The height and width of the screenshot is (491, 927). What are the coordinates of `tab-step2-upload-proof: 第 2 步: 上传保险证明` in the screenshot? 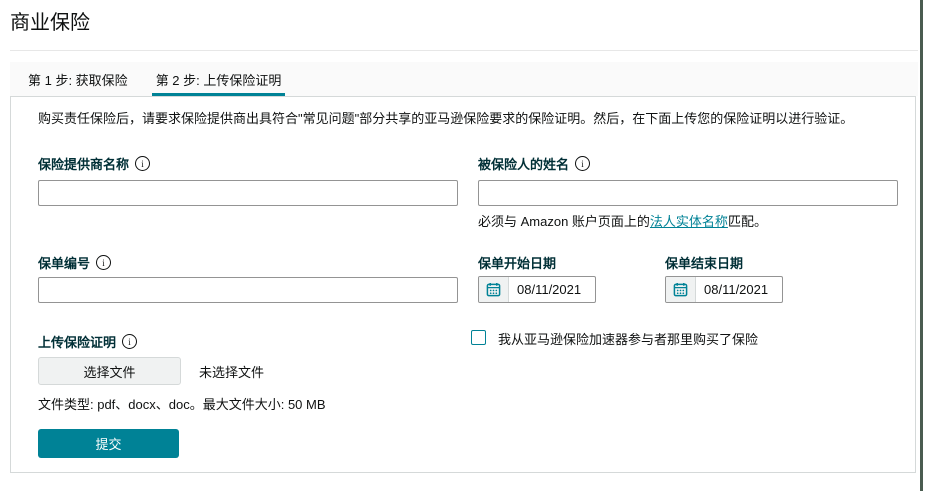 It's located at (219, 79).